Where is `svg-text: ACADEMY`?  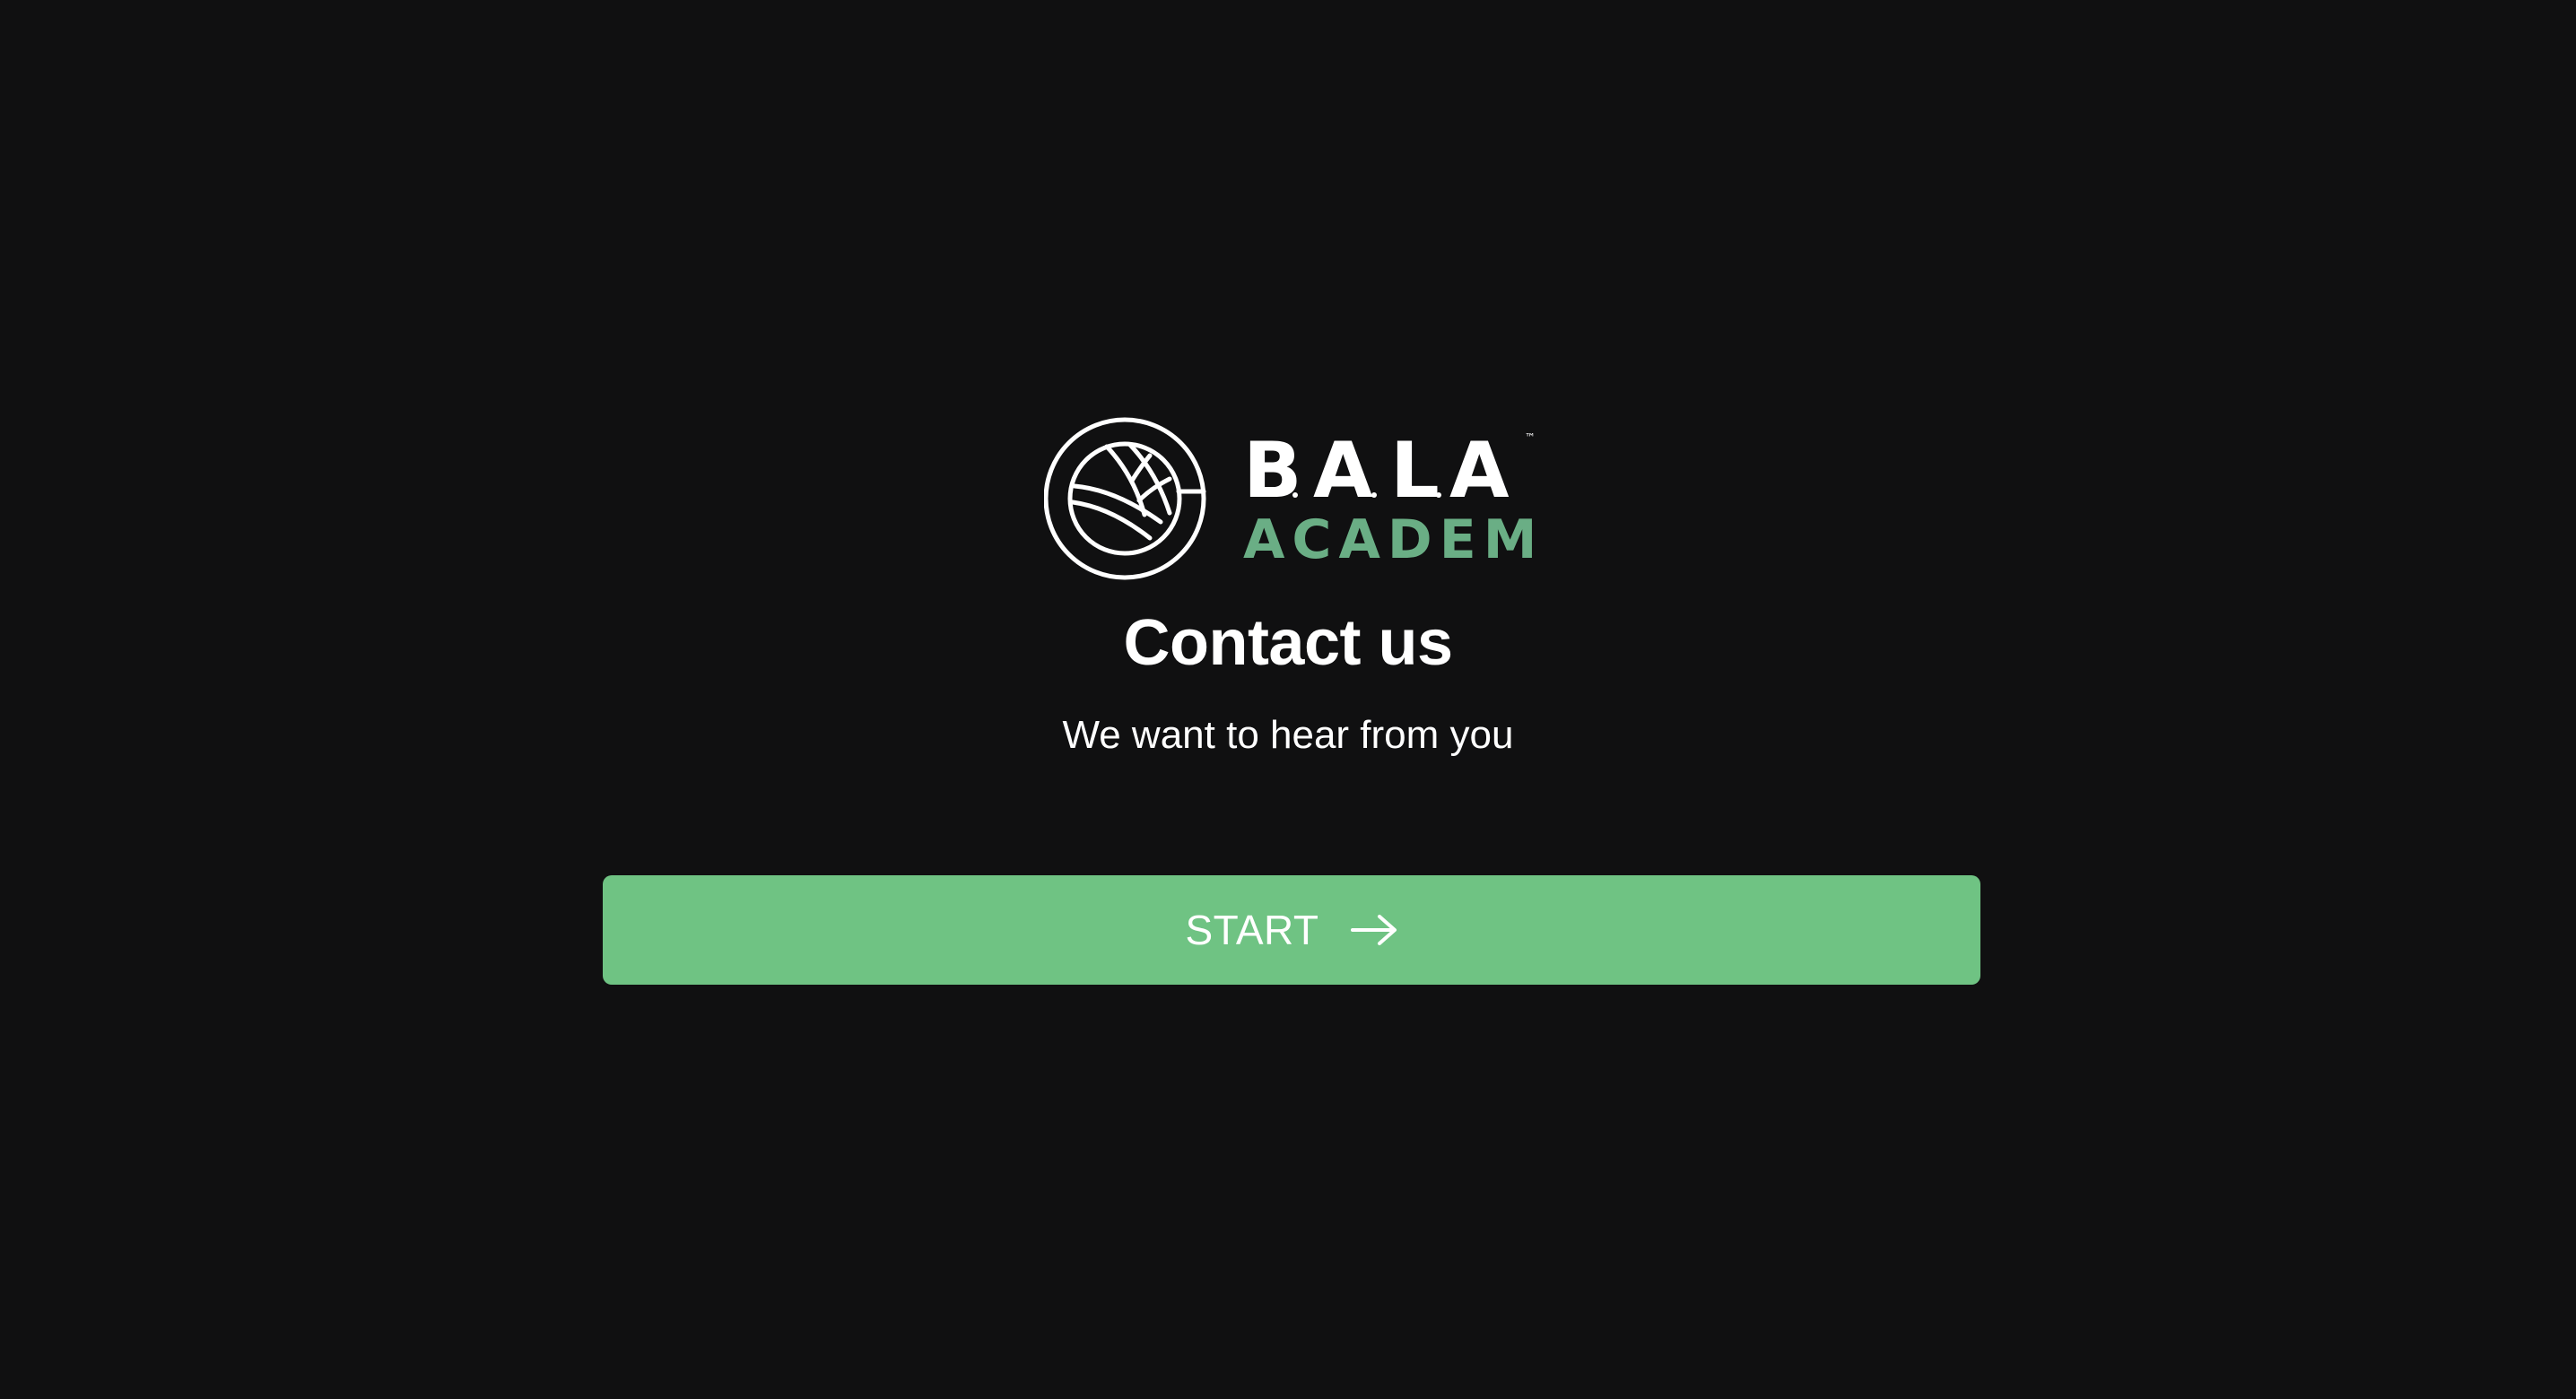 svg-text: ACADEMY is located at coordinates (1391, 539).